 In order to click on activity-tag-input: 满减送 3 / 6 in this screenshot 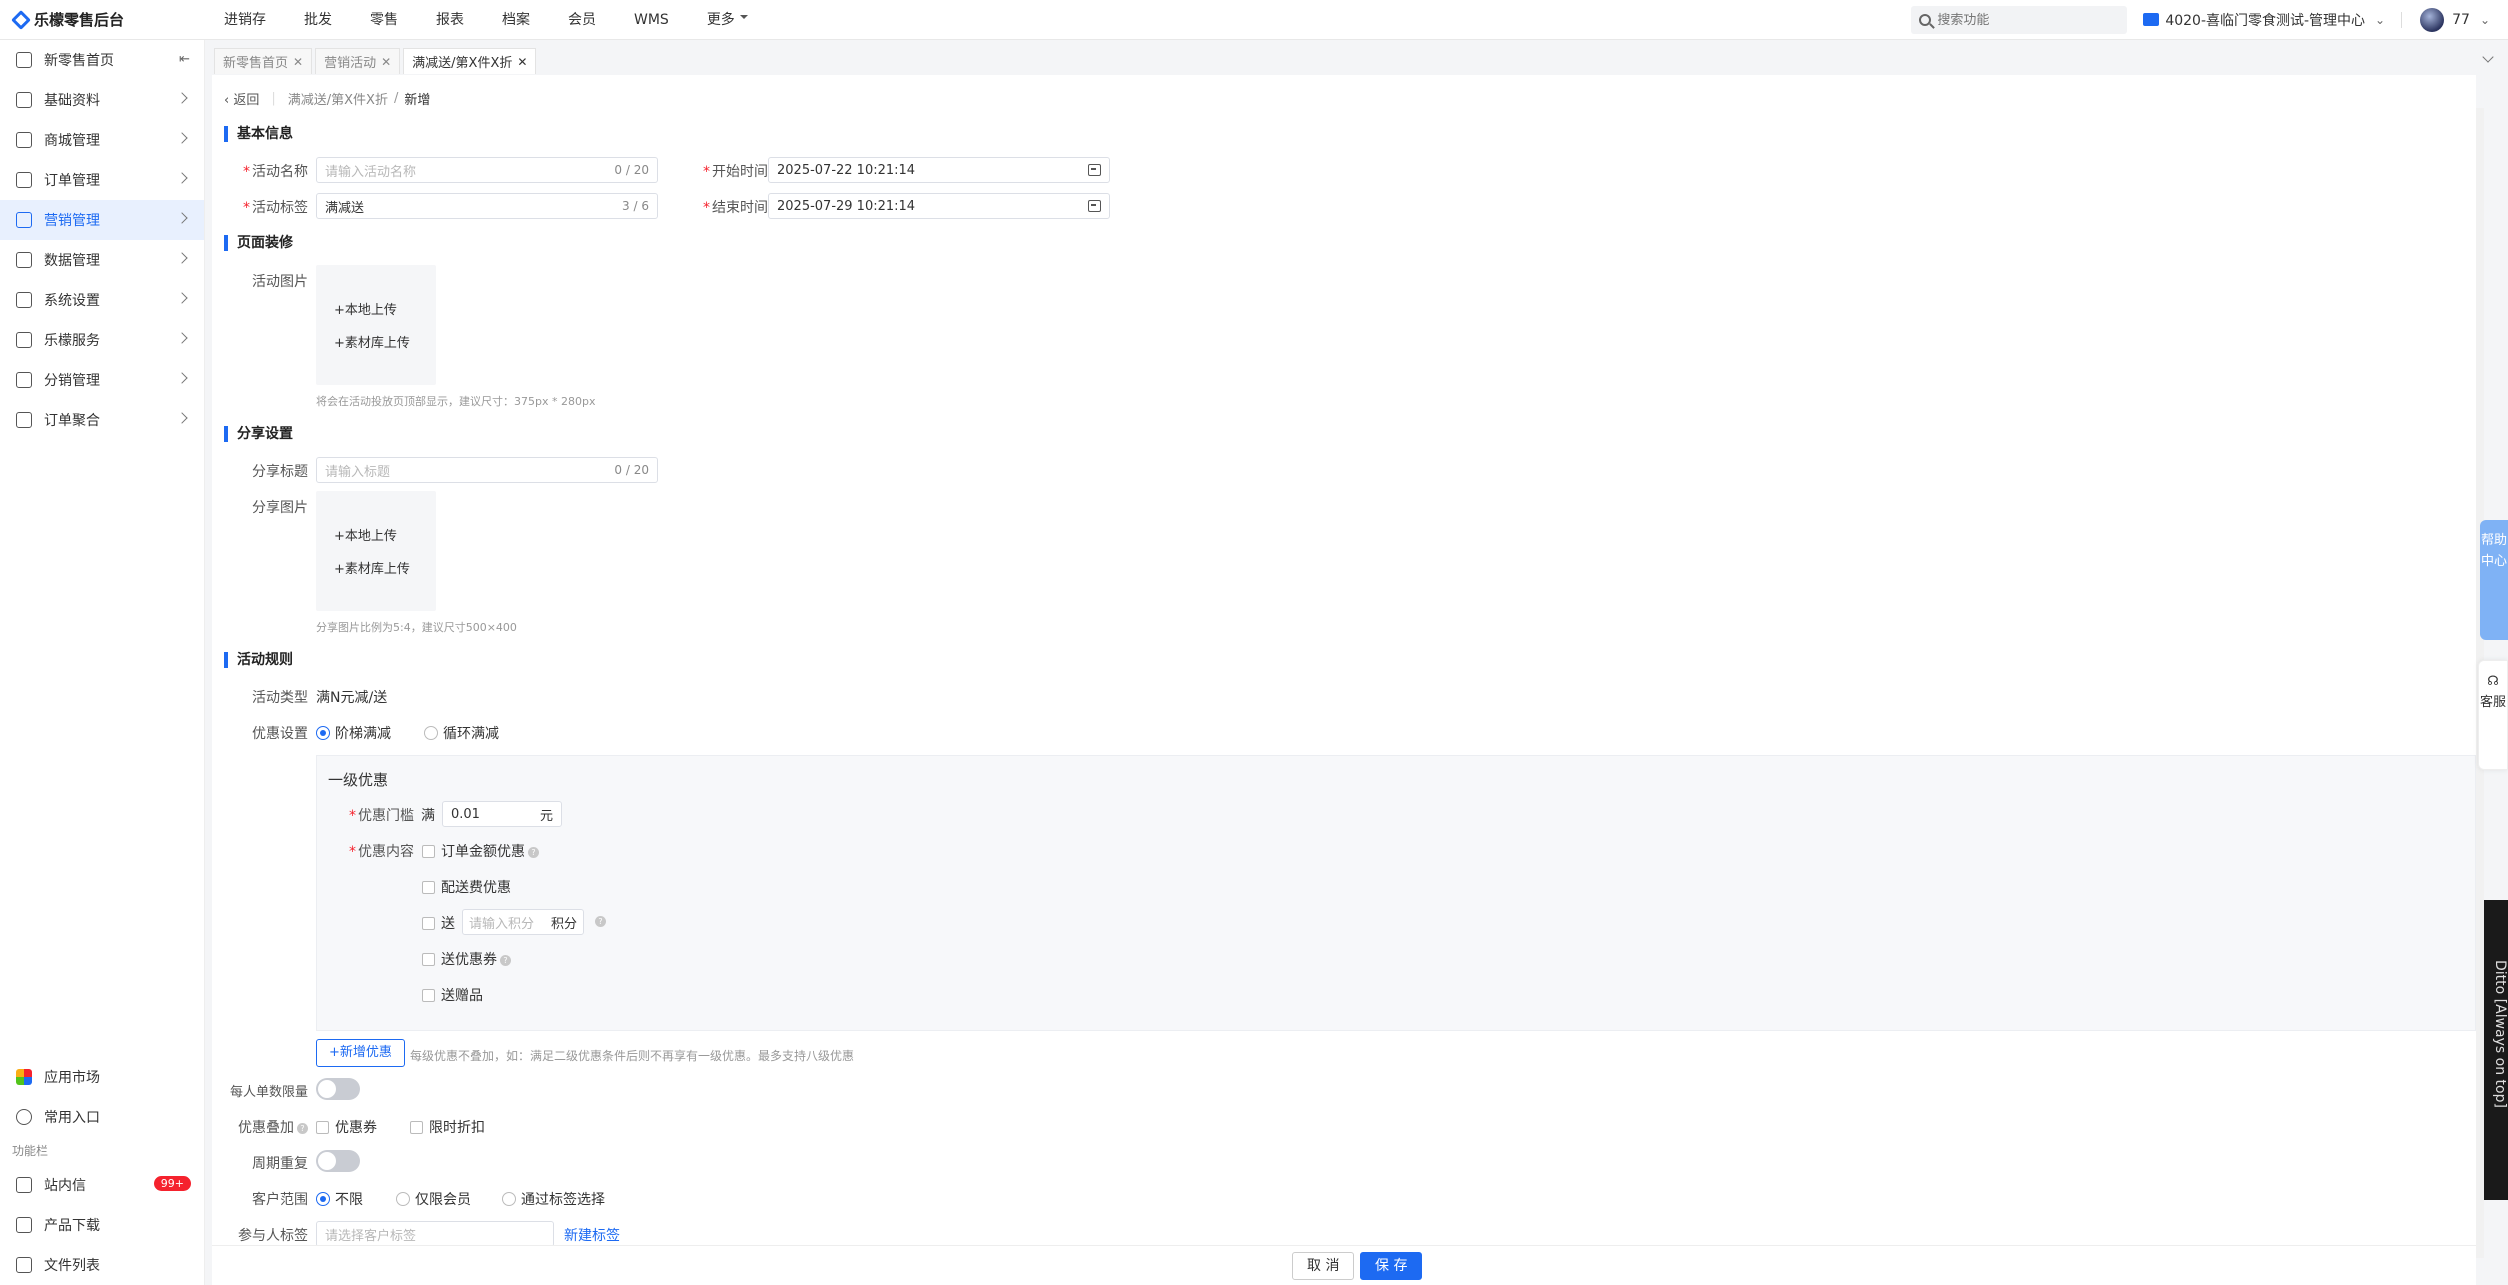, I will do `click(487, 206)`.